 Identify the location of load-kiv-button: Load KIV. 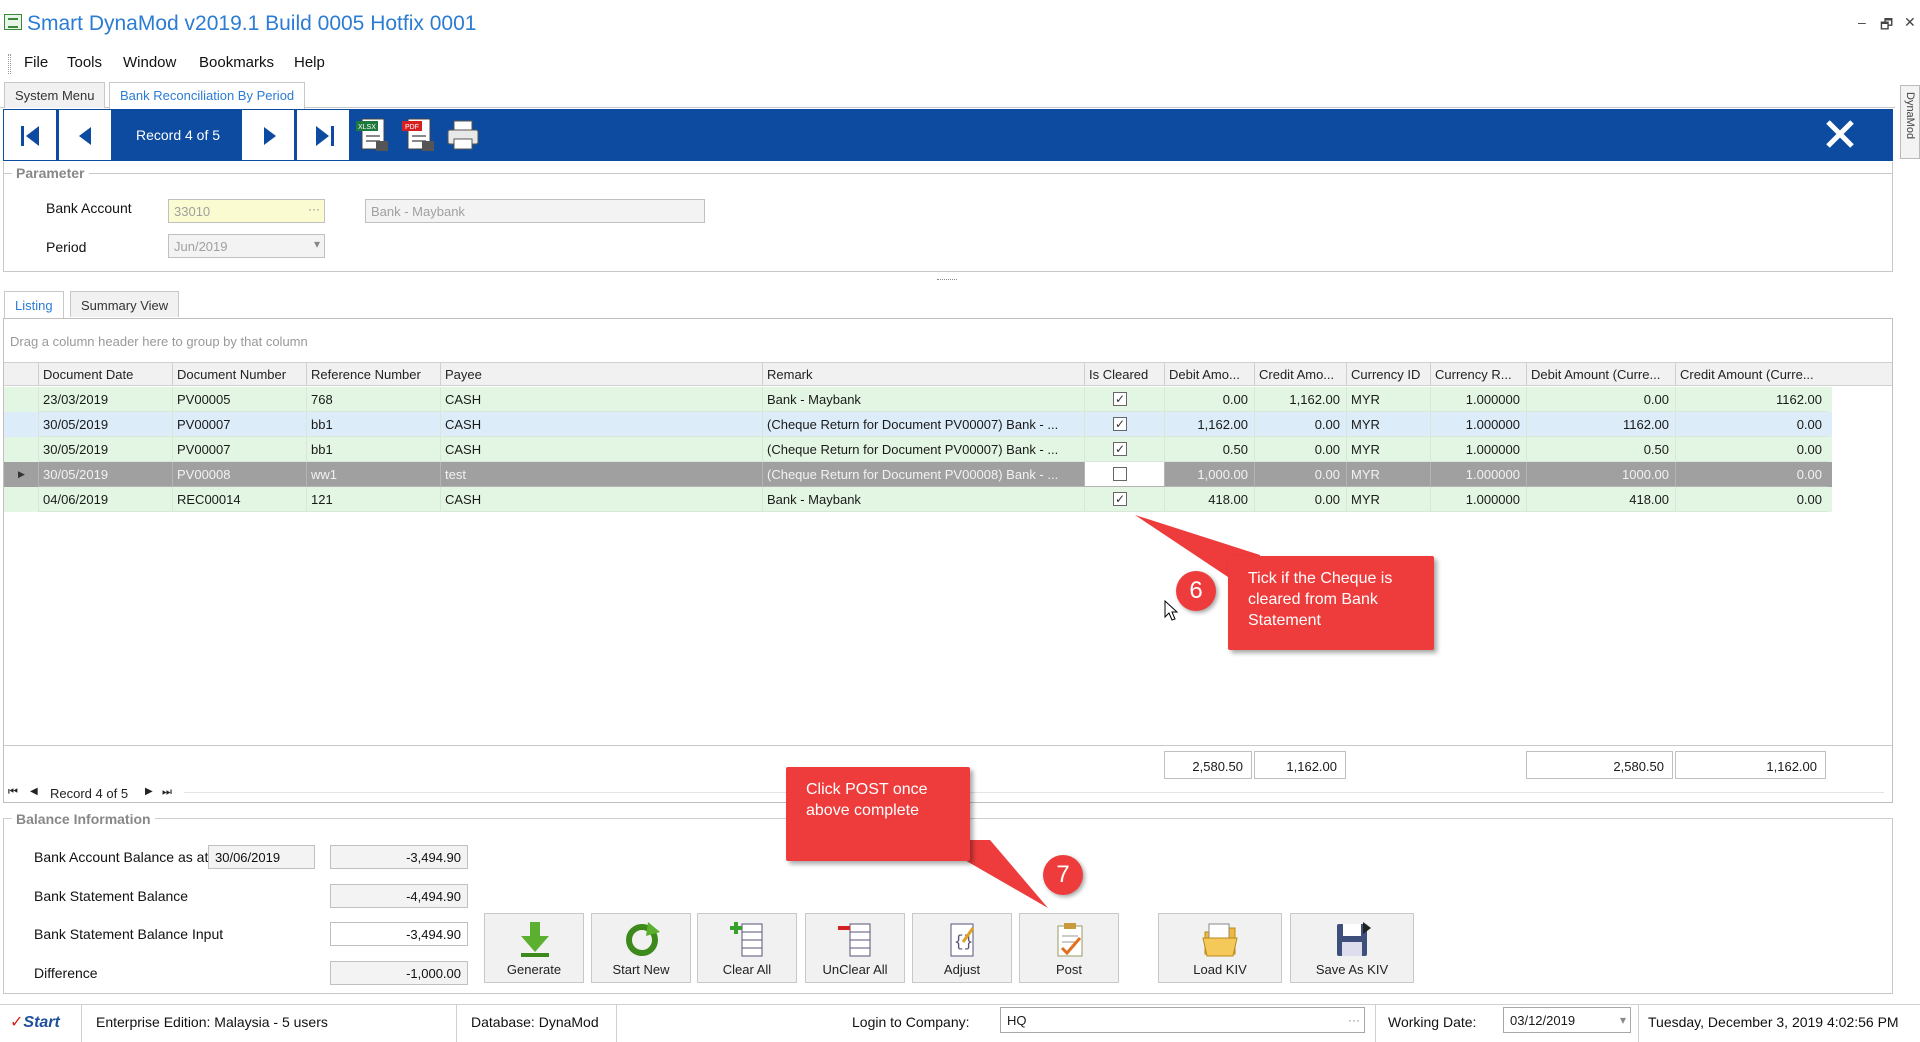
(1220, 948).